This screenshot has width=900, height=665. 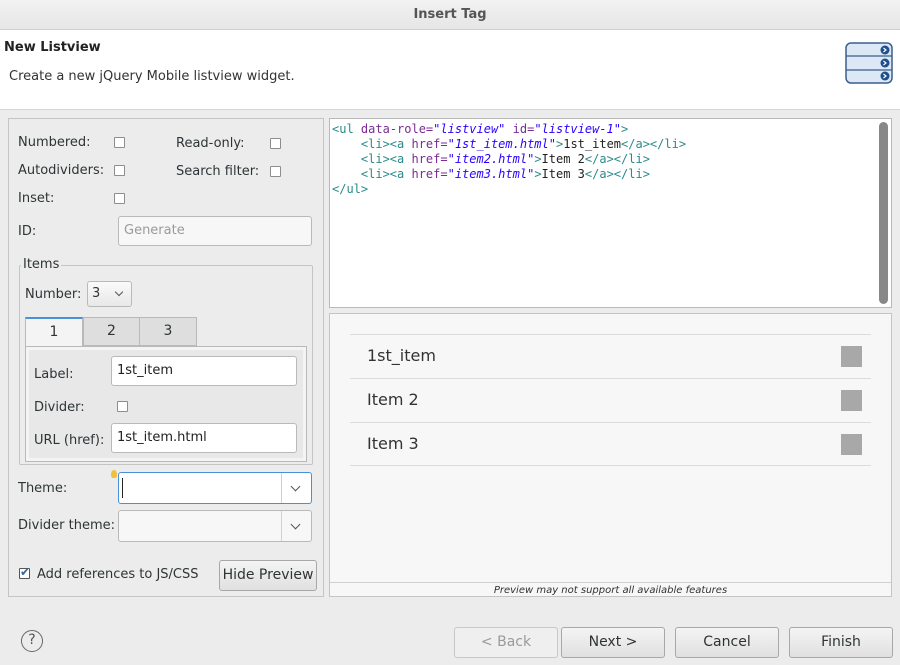 I want to click on preview-item-label: Item 3, so click(x=393, y=443).